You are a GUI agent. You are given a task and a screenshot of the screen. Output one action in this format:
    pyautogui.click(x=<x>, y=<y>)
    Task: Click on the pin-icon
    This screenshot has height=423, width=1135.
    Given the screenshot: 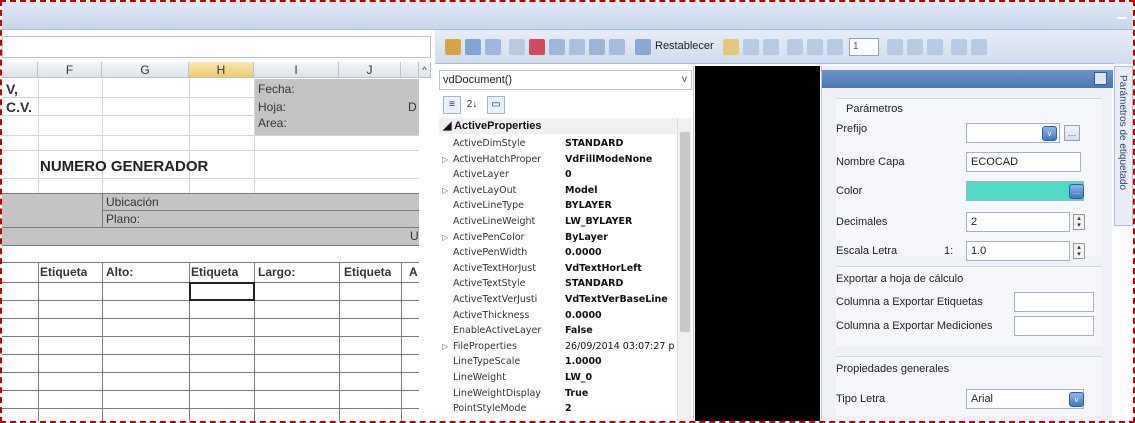 What is the action you would take?
    pyautogui.click(x=1100, y=78)
    